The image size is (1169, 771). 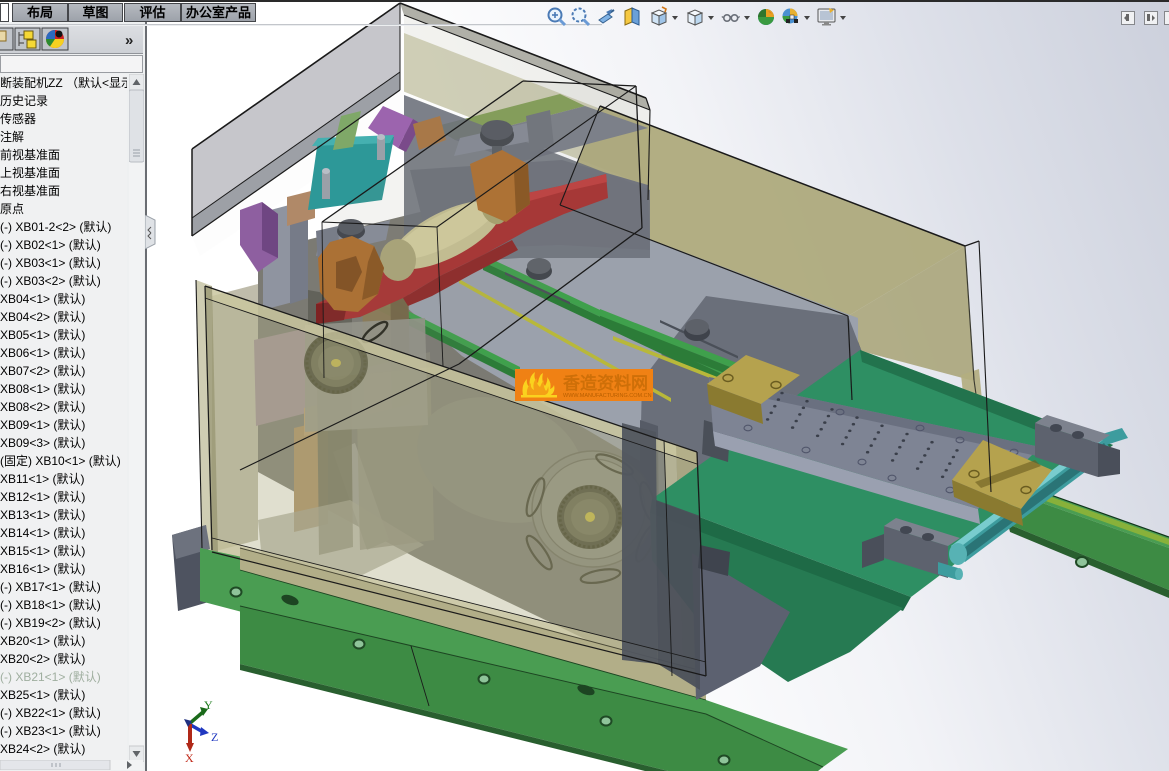 I want to click on svg-text: 香造资料网, so click(x=605, y=383).